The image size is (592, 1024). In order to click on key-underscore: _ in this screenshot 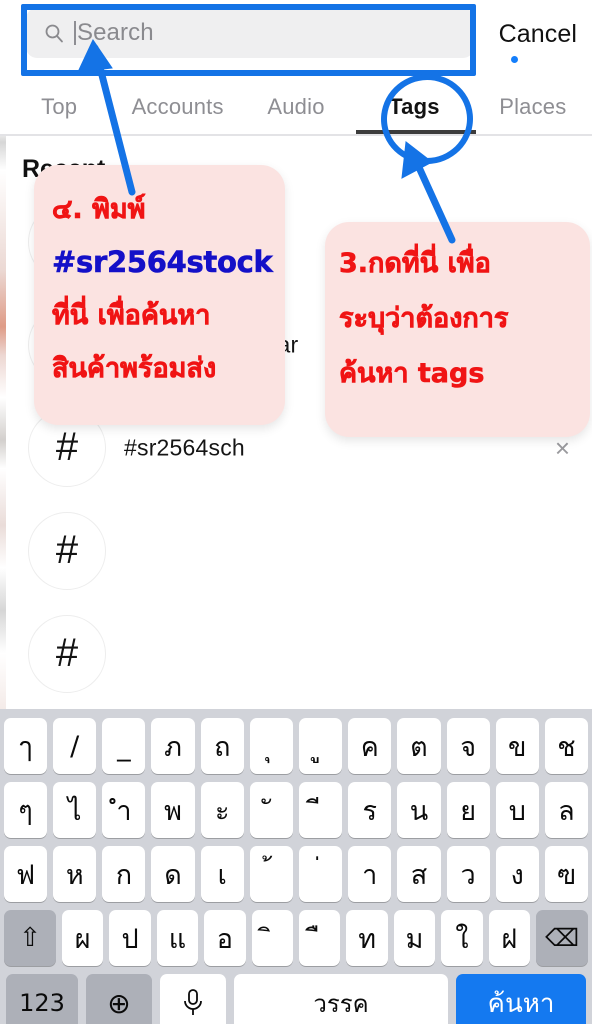, I will do `click(124, 746)`.